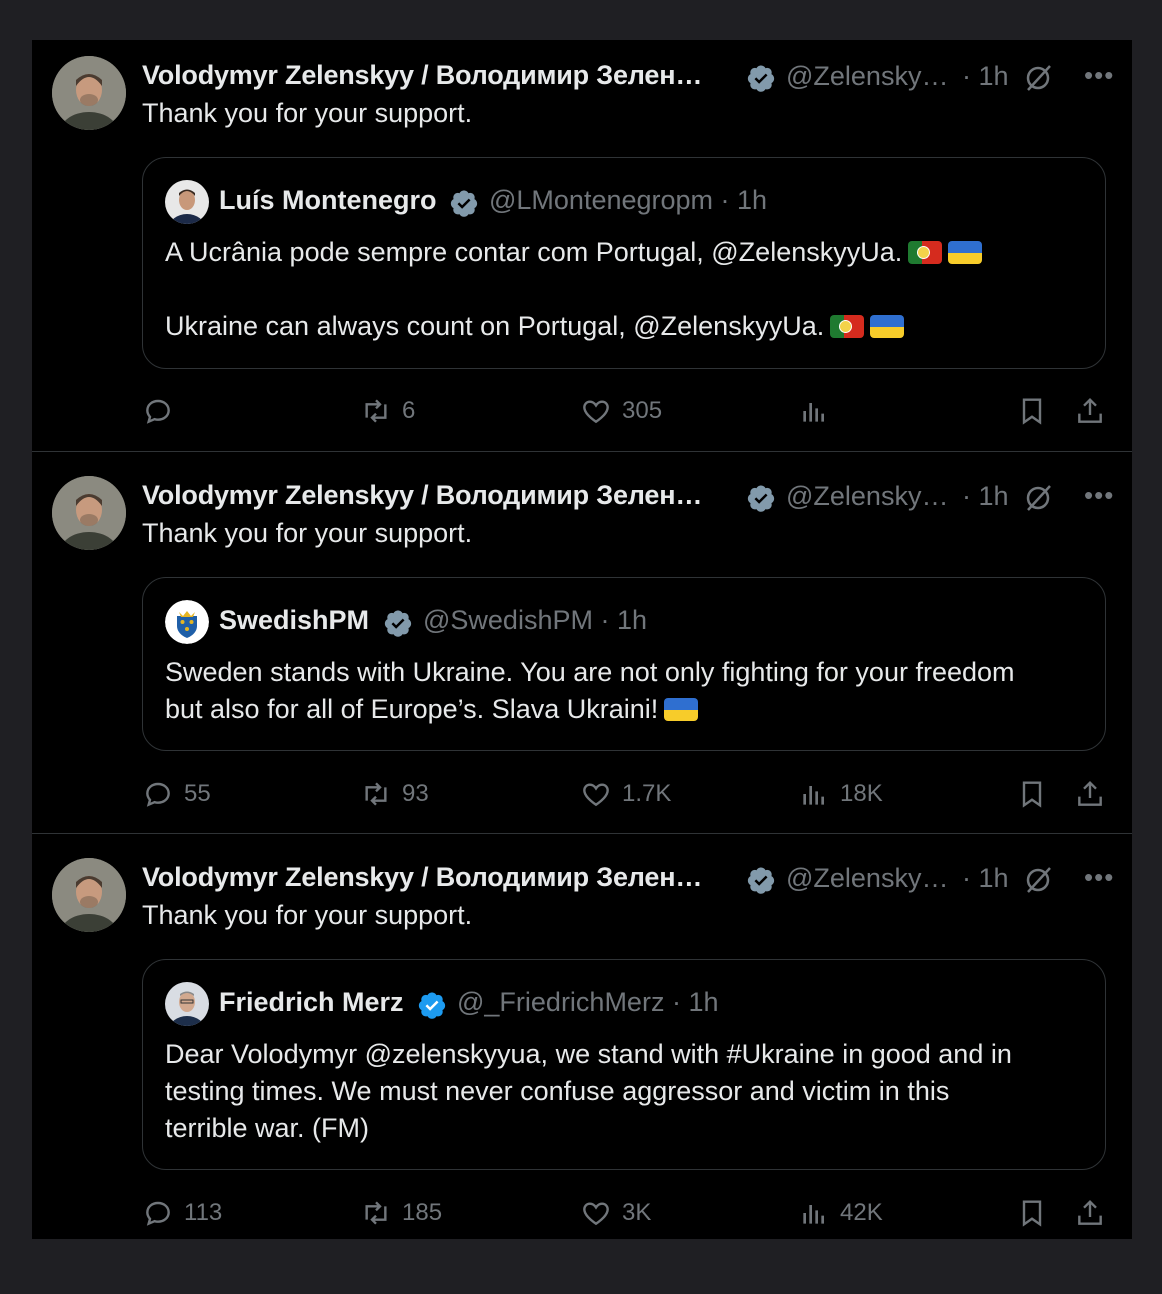 Image resolution: width=1162 pixels, height=1294 pixels. What do you see at coordinates (615, 1213) in the screenshot?
I see `like-button: 3K` at bounding box center [615, 1213].